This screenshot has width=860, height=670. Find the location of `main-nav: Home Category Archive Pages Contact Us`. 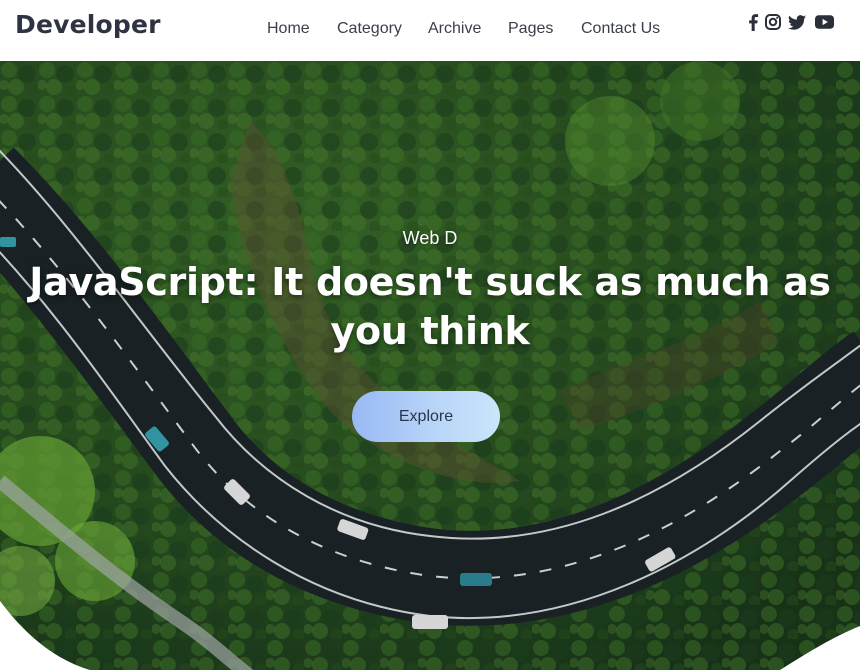

main-nav: Home Category Archive Pages Contact Us is located at coordinates (430, 30).